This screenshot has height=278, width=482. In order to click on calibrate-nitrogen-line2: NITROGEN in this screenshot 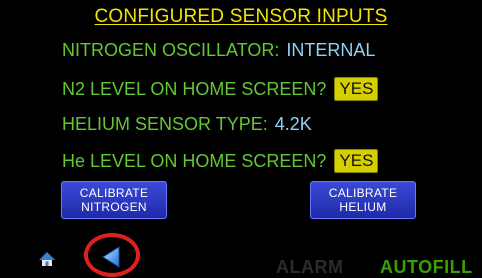, I will do `click(114, 207)`.